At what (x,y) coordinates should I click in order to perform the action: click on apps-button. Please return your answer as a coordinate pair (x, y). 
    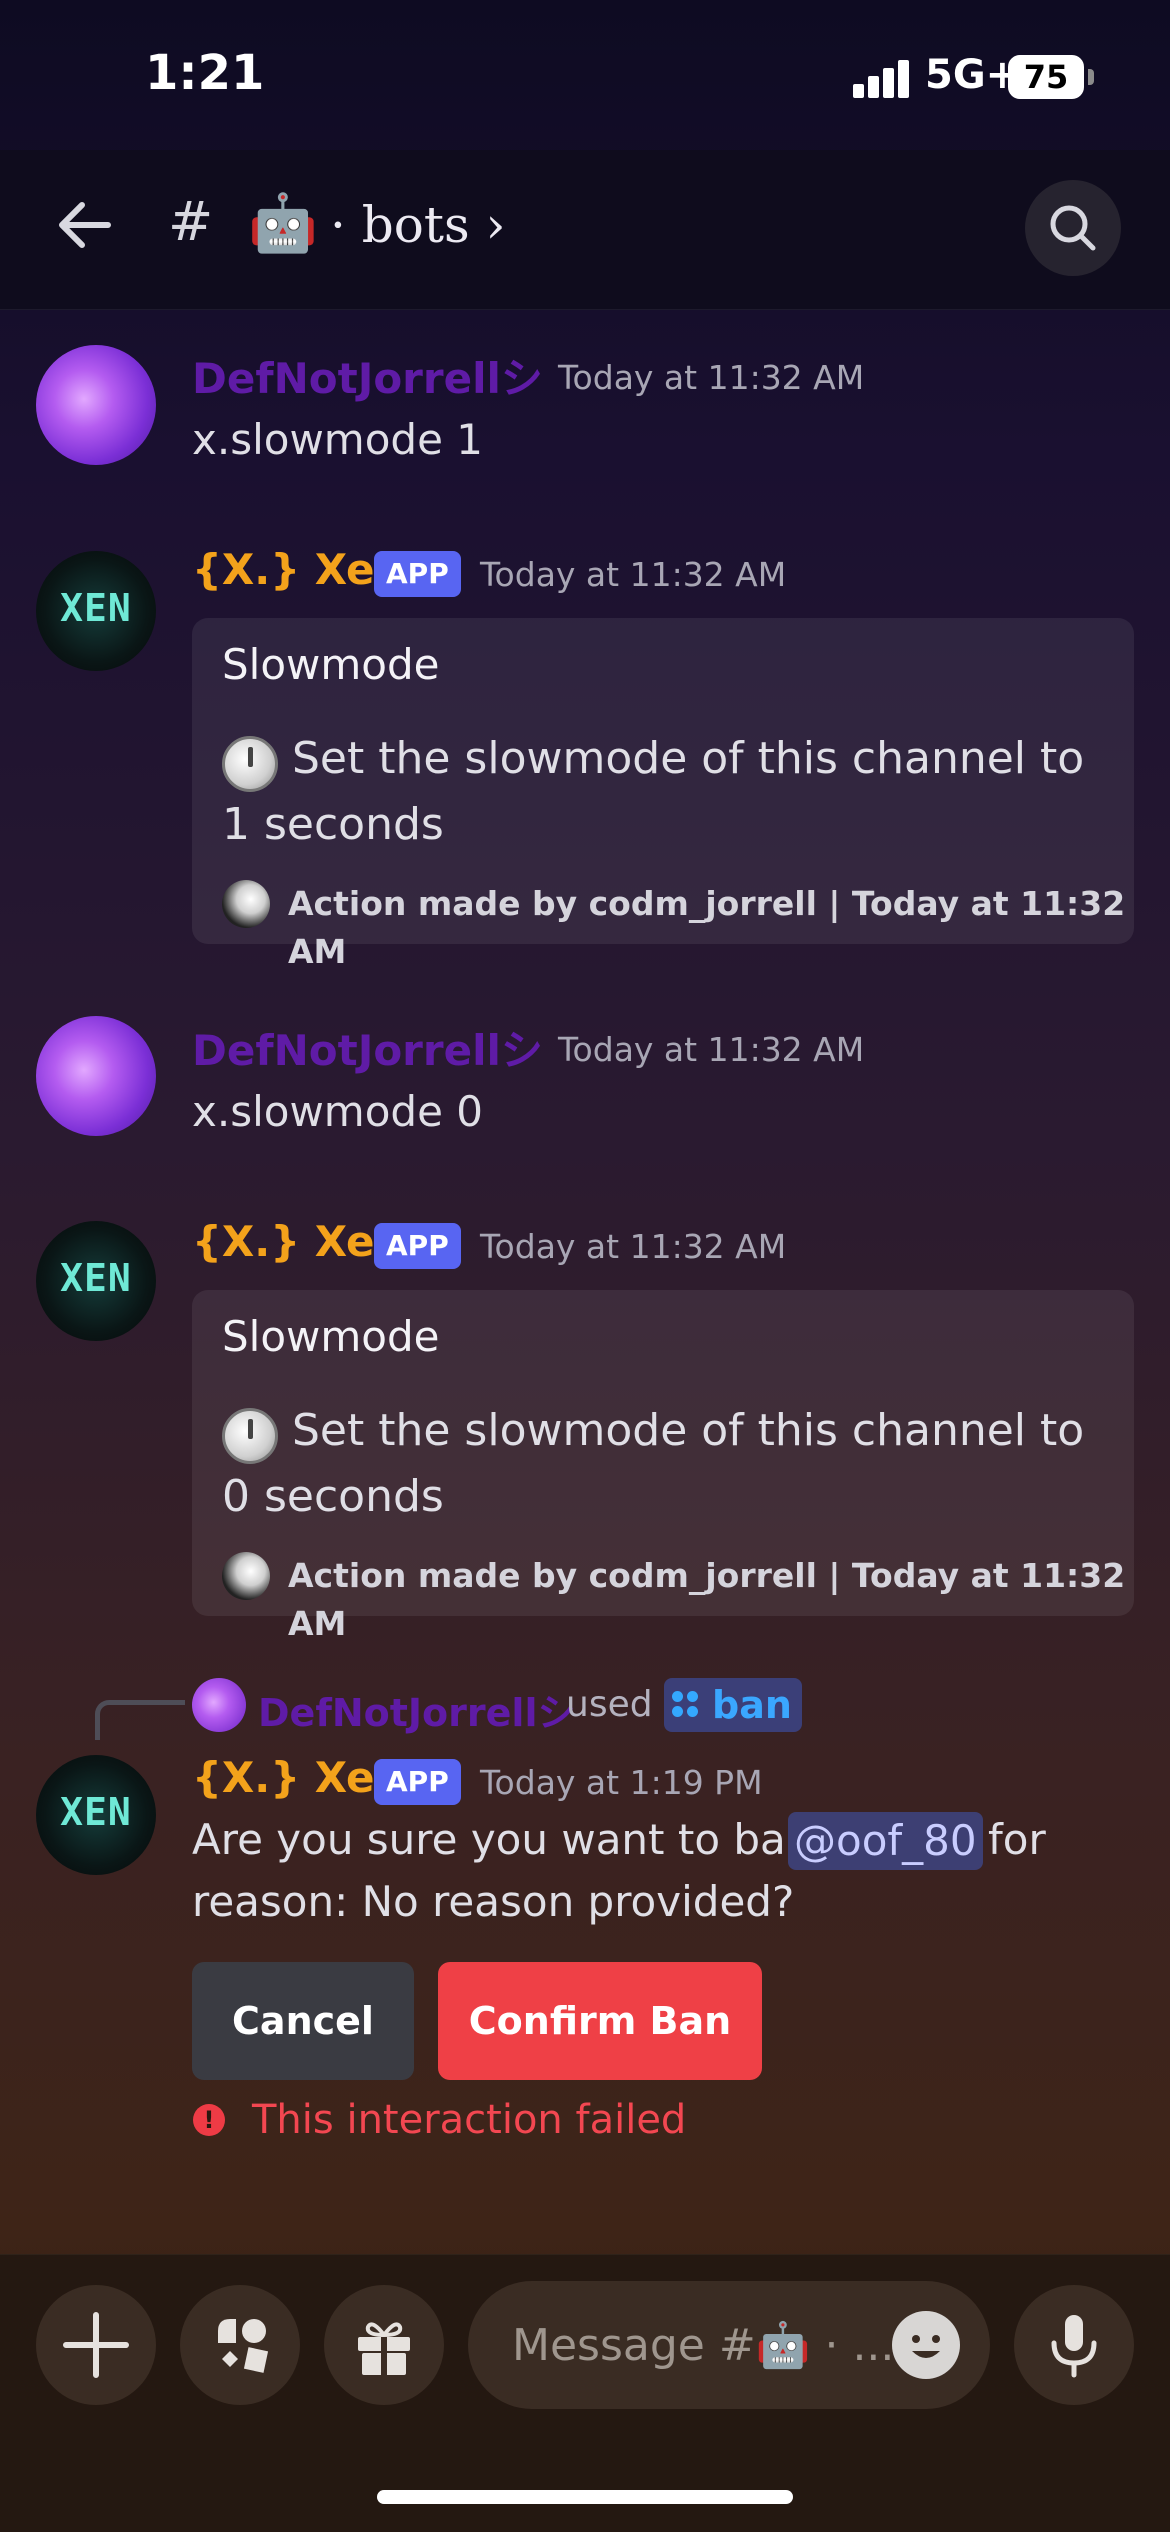
    Looking at the image, I should click on (240, 2345).